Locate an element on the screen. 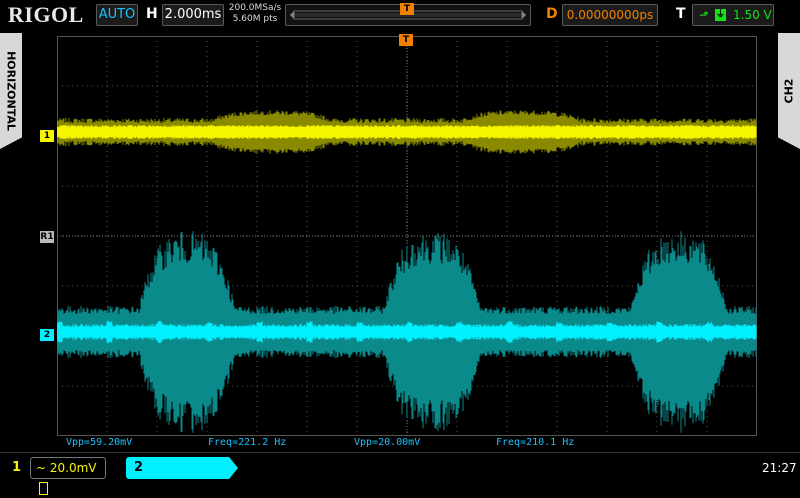 The height and width of the screenshot is (498, 800). rising-edge-icon: ⬏ is located at coordinates (704, 15).